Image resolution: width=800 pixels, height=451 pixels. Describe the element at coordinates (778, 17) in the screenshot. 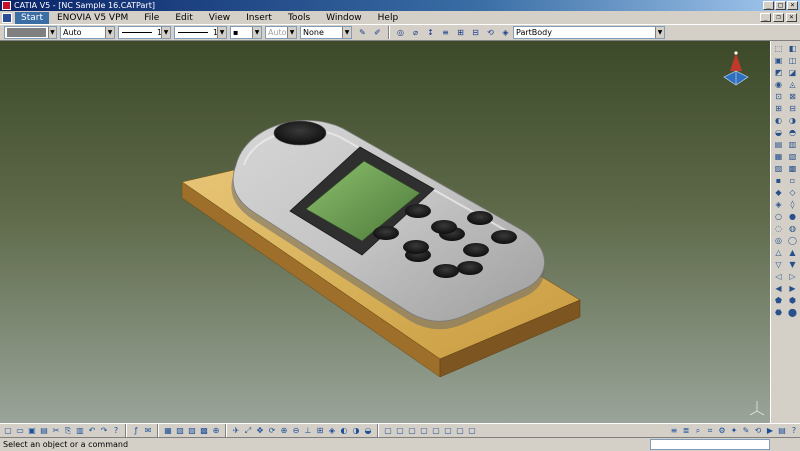

I see `doc-restore-button: ❐` at that location.